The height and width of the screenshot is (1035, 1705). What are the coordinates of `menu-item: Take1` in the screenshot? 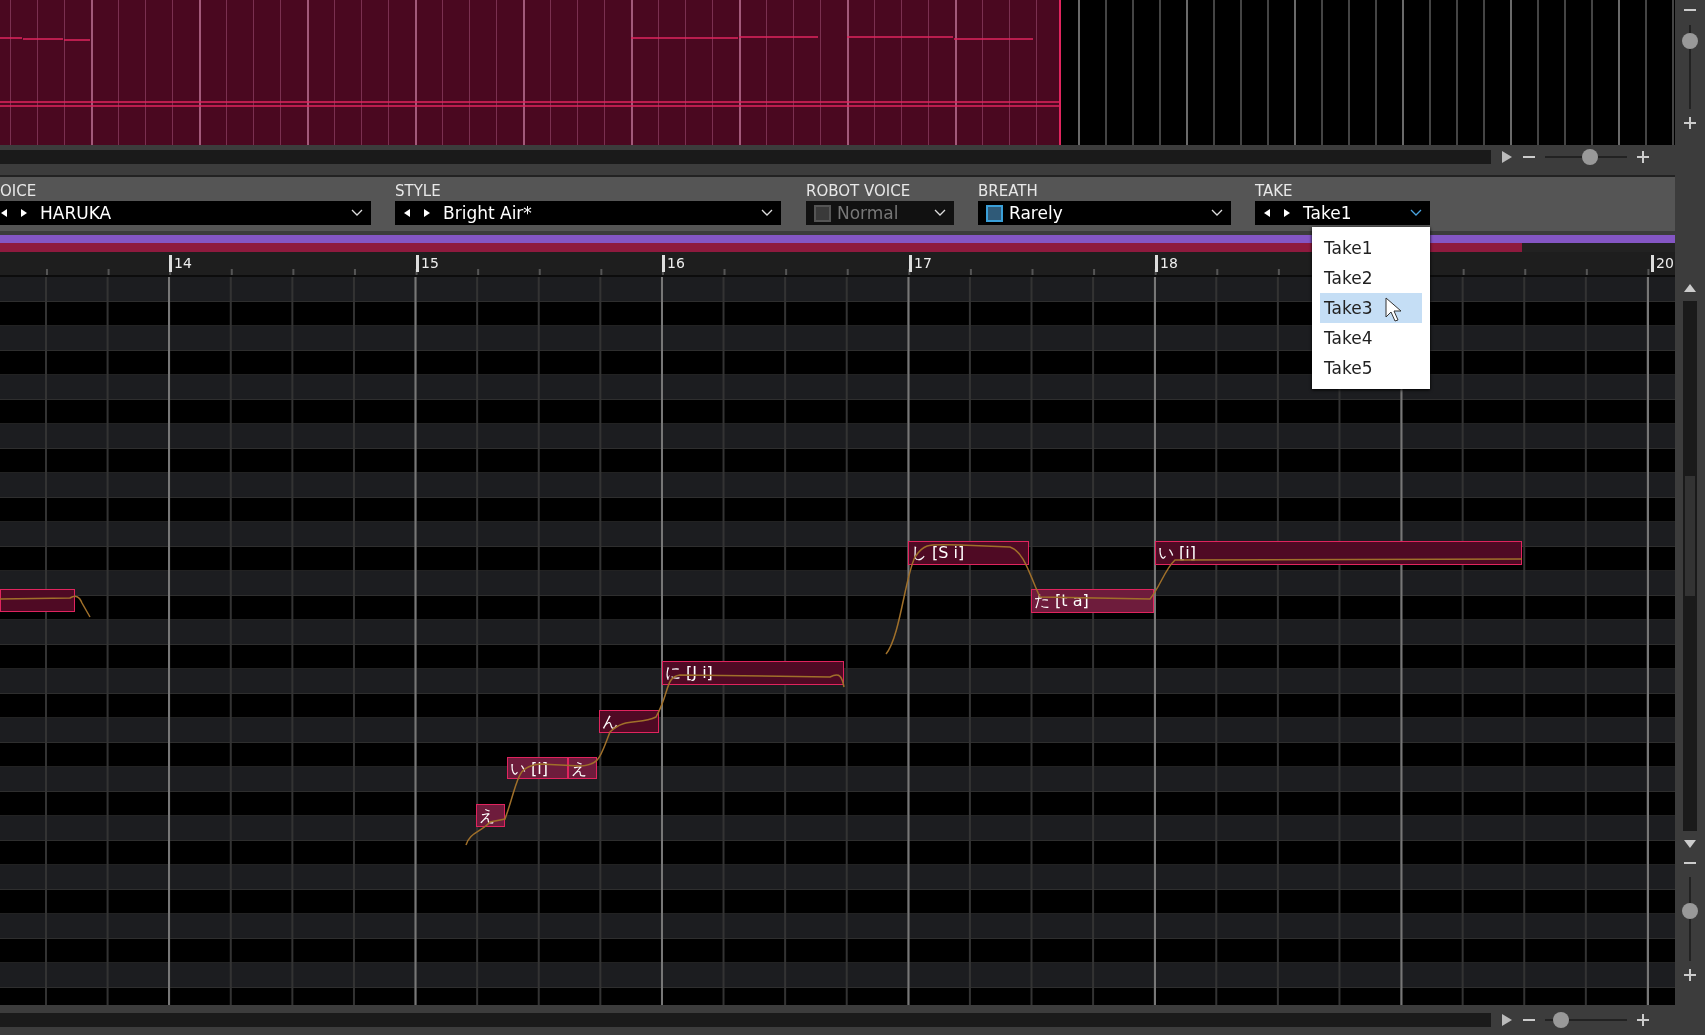 It's located at (1371, 248).